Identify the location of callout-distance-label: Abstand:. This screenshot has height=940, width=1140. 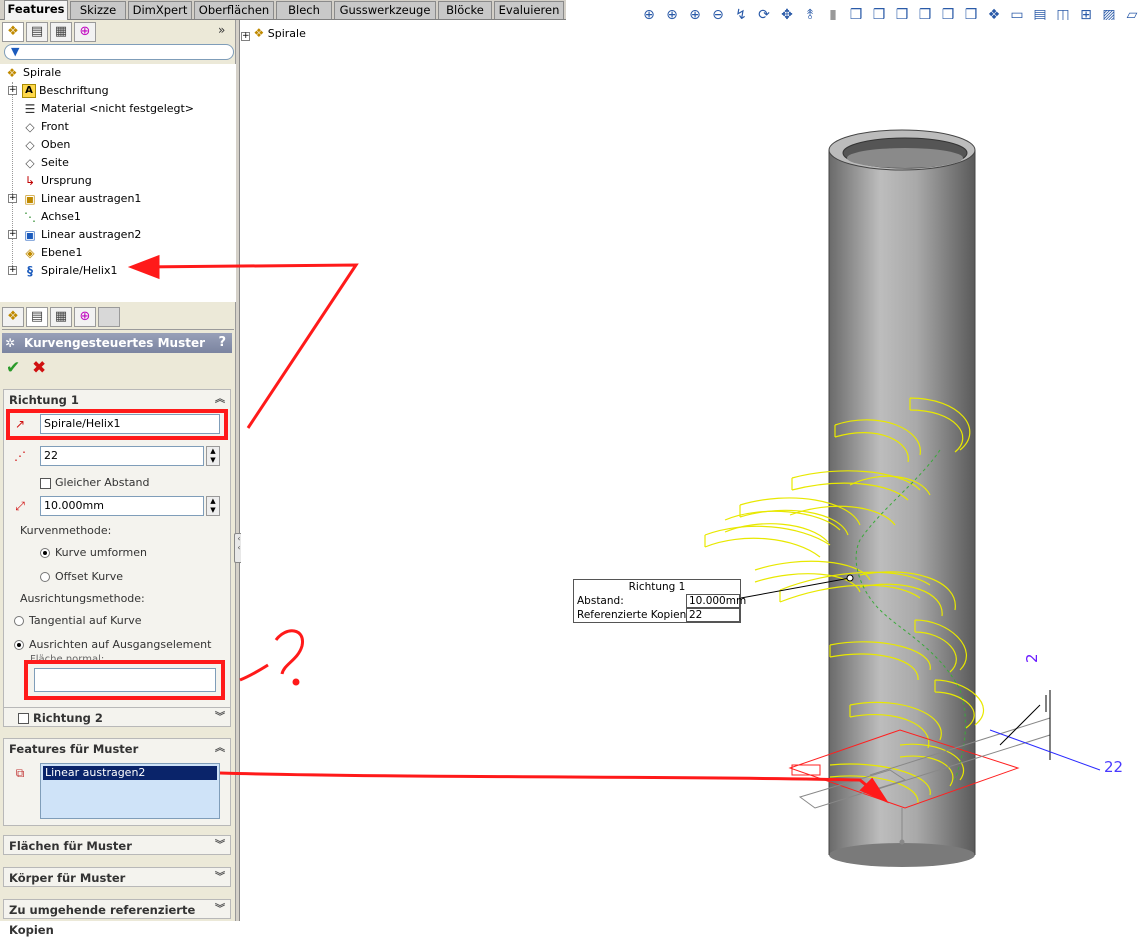
(600, 601).